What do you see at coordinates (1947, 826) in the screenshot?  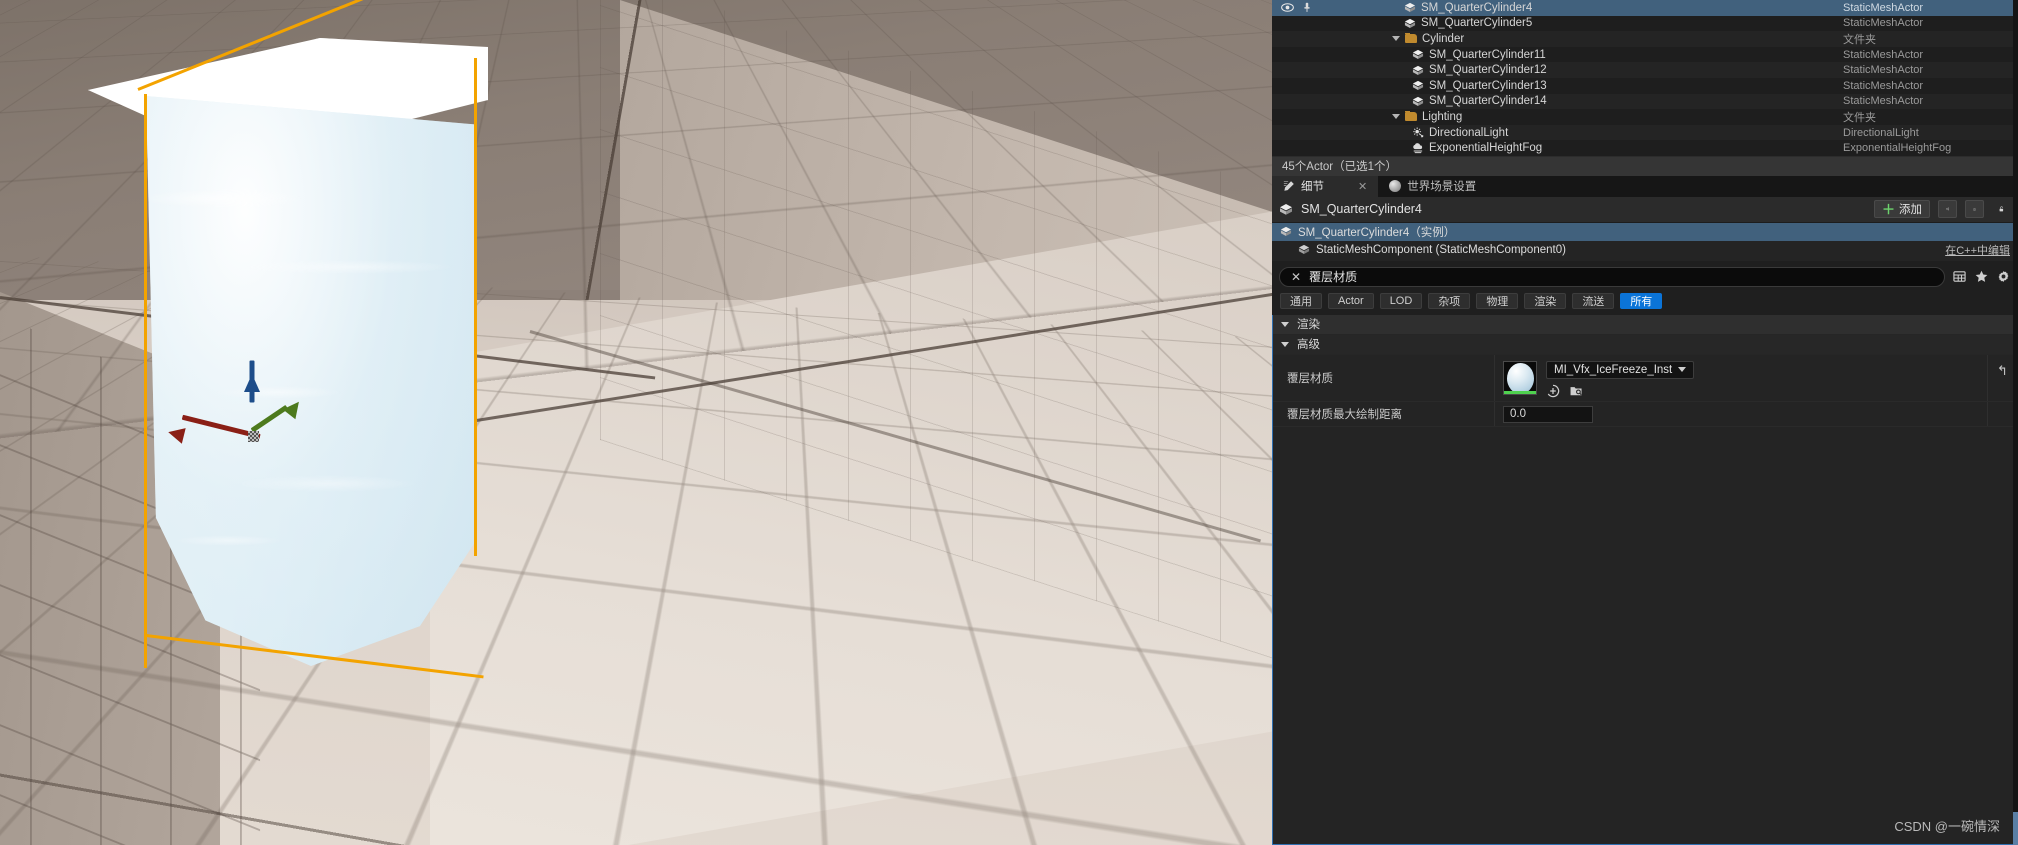 I see `watermark: CSDN @一碗情深` at bounding box center [1947, 826].